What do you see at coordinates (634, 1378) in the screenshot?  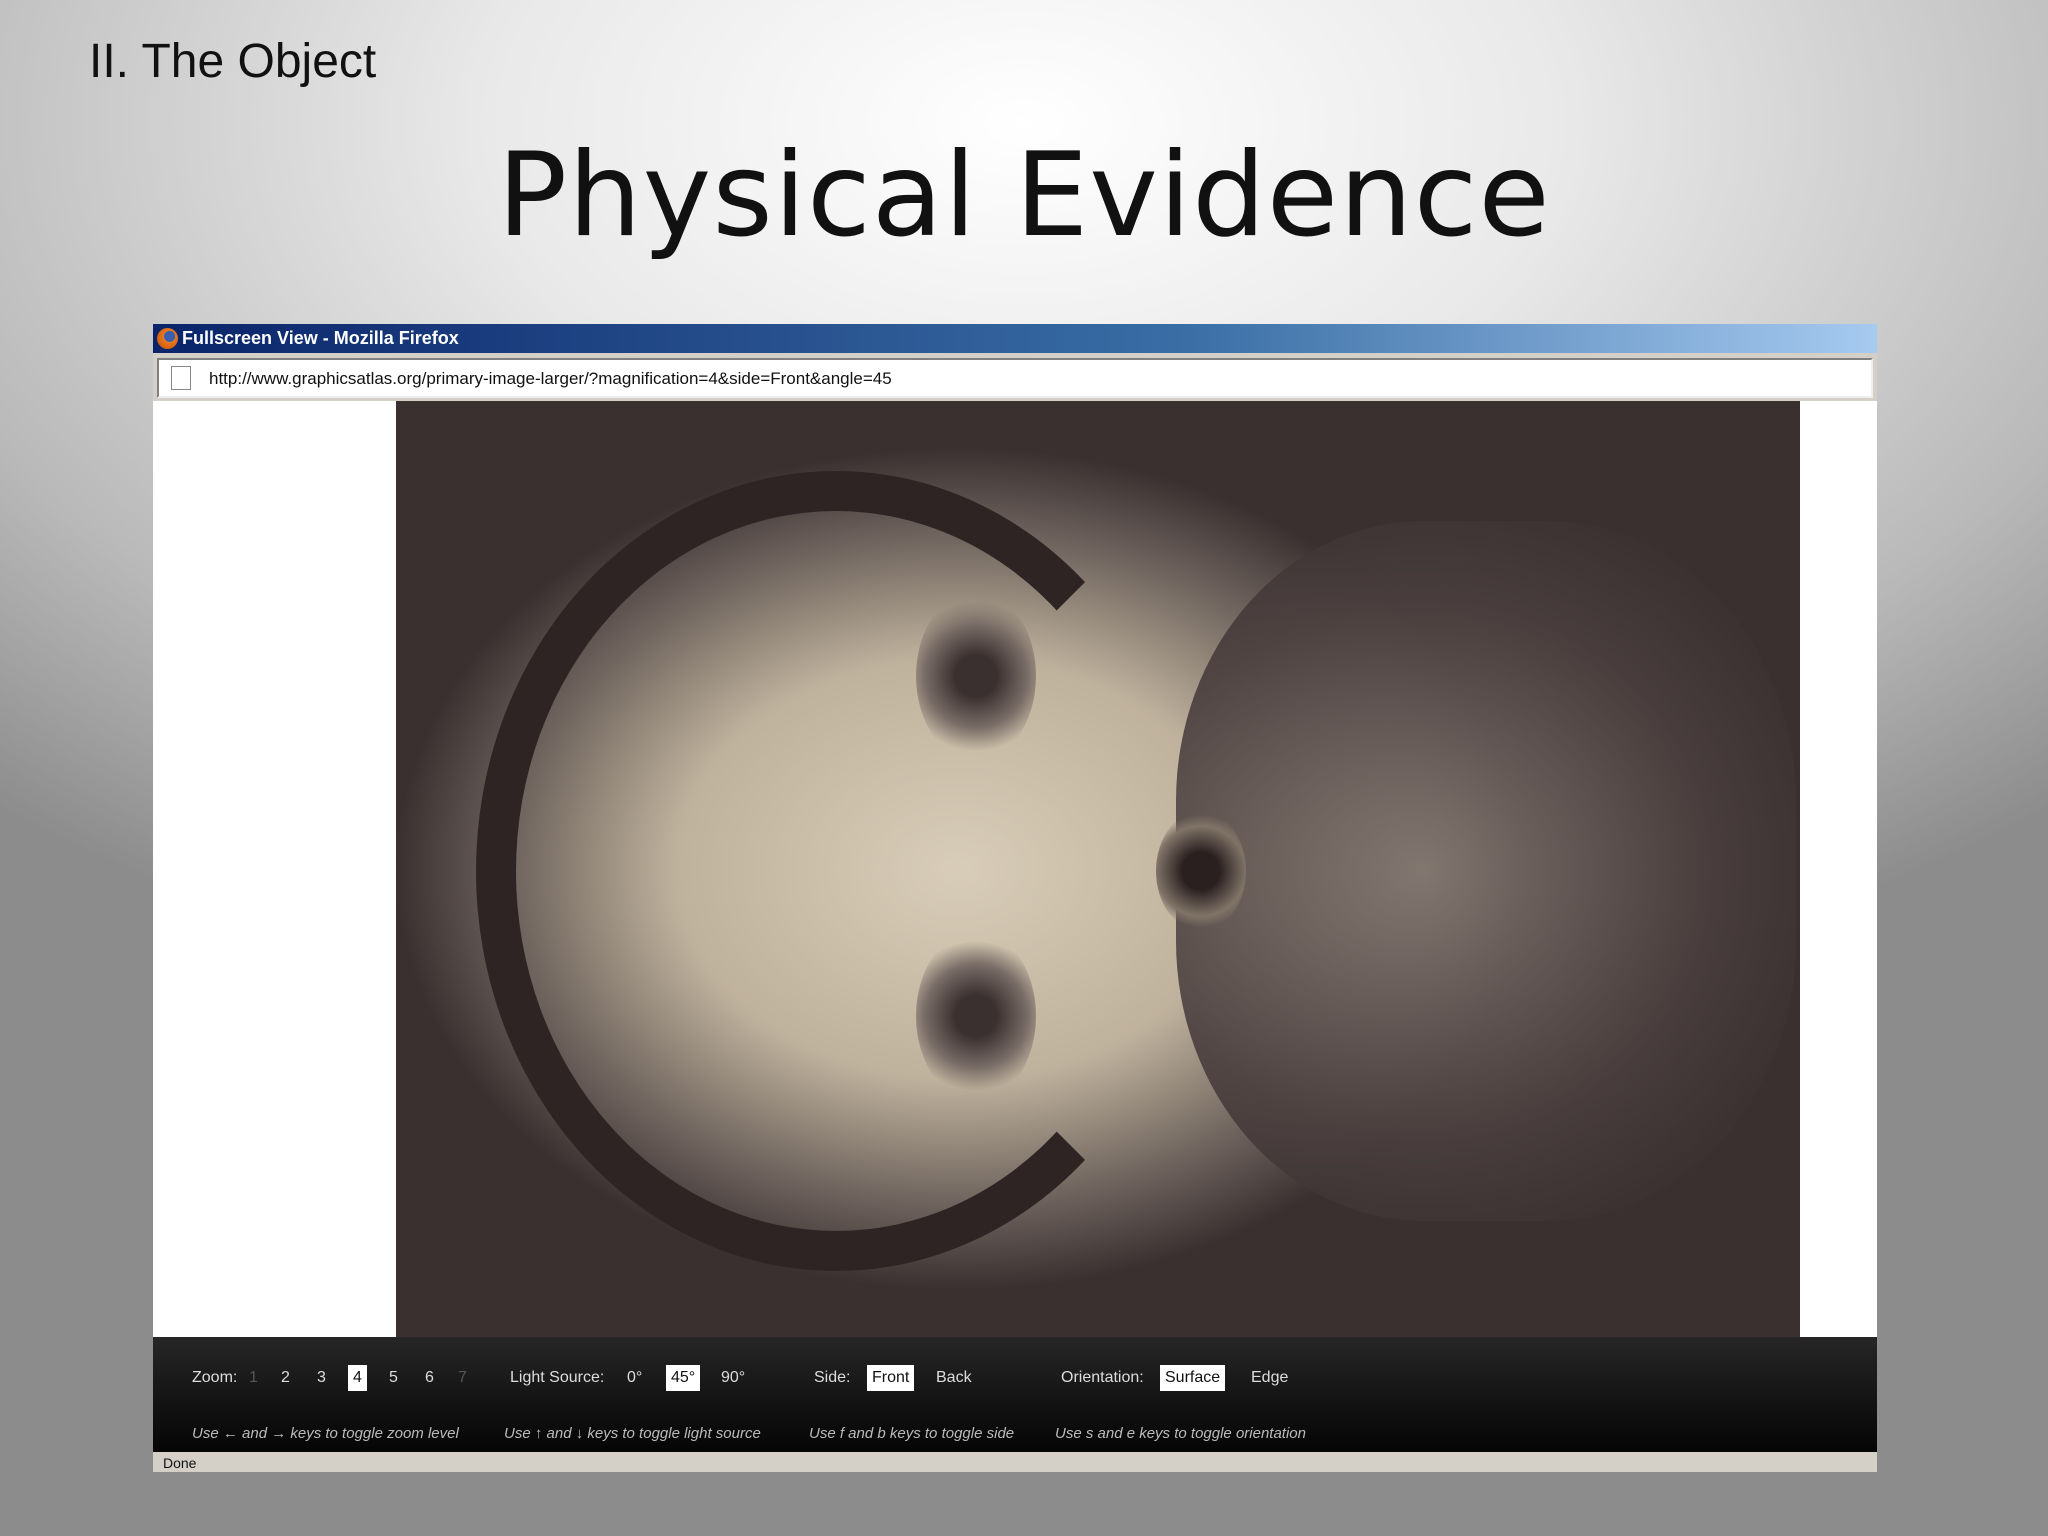 I see `light-0-button: 0°` at bounding box center [634, 1378].